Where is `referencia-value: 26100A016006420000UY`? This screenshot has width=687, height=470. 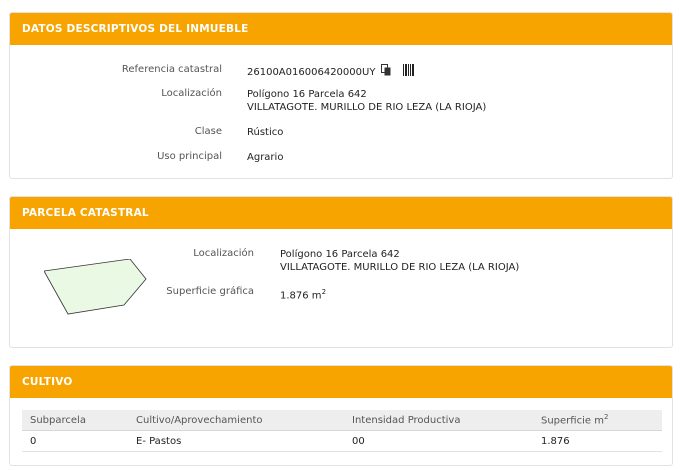
referencia-value: 26100A016006420000UY is located at coordinates (331, 72).